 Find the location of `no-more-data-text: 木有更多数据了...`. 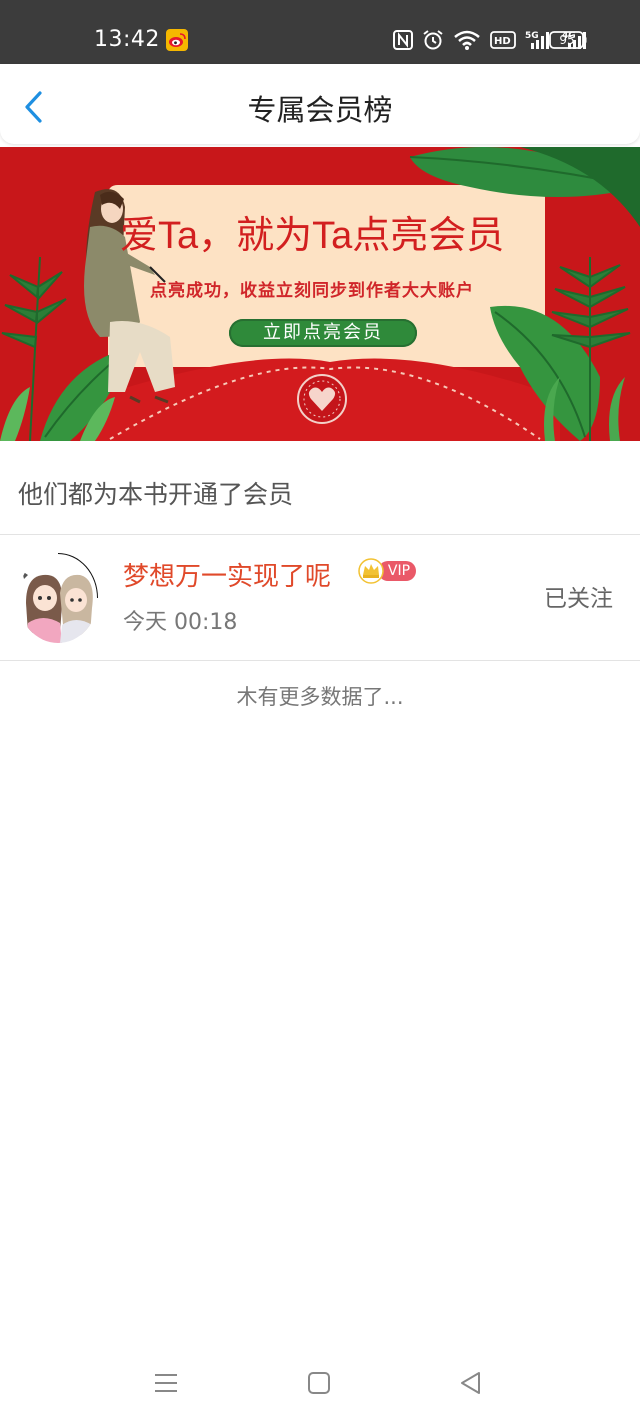

no-more-data-text: 木有更多数据了... is located at coordinates (320, 697).